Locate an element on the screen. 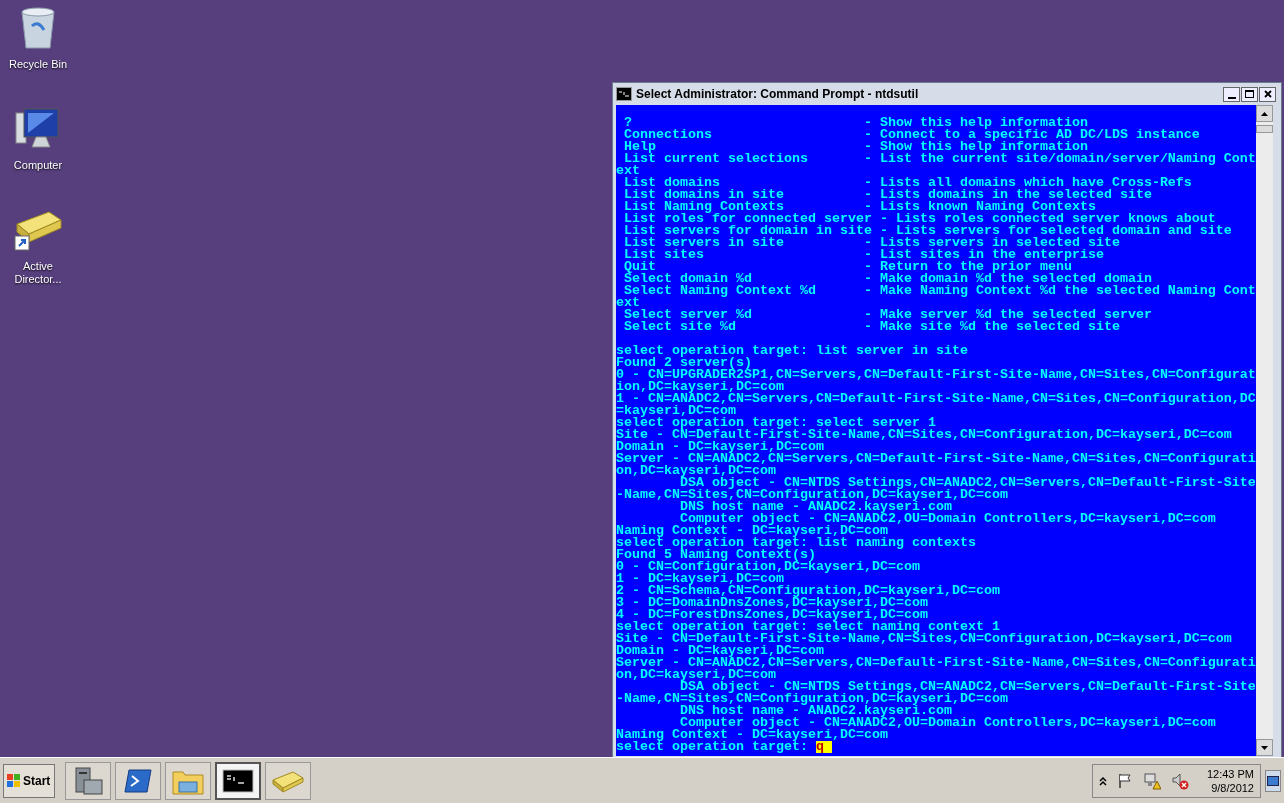 The width and height of the screenshot is (1284, 803). desktop-icon-label: Recycle Bin is located at coordinates (38, 64).